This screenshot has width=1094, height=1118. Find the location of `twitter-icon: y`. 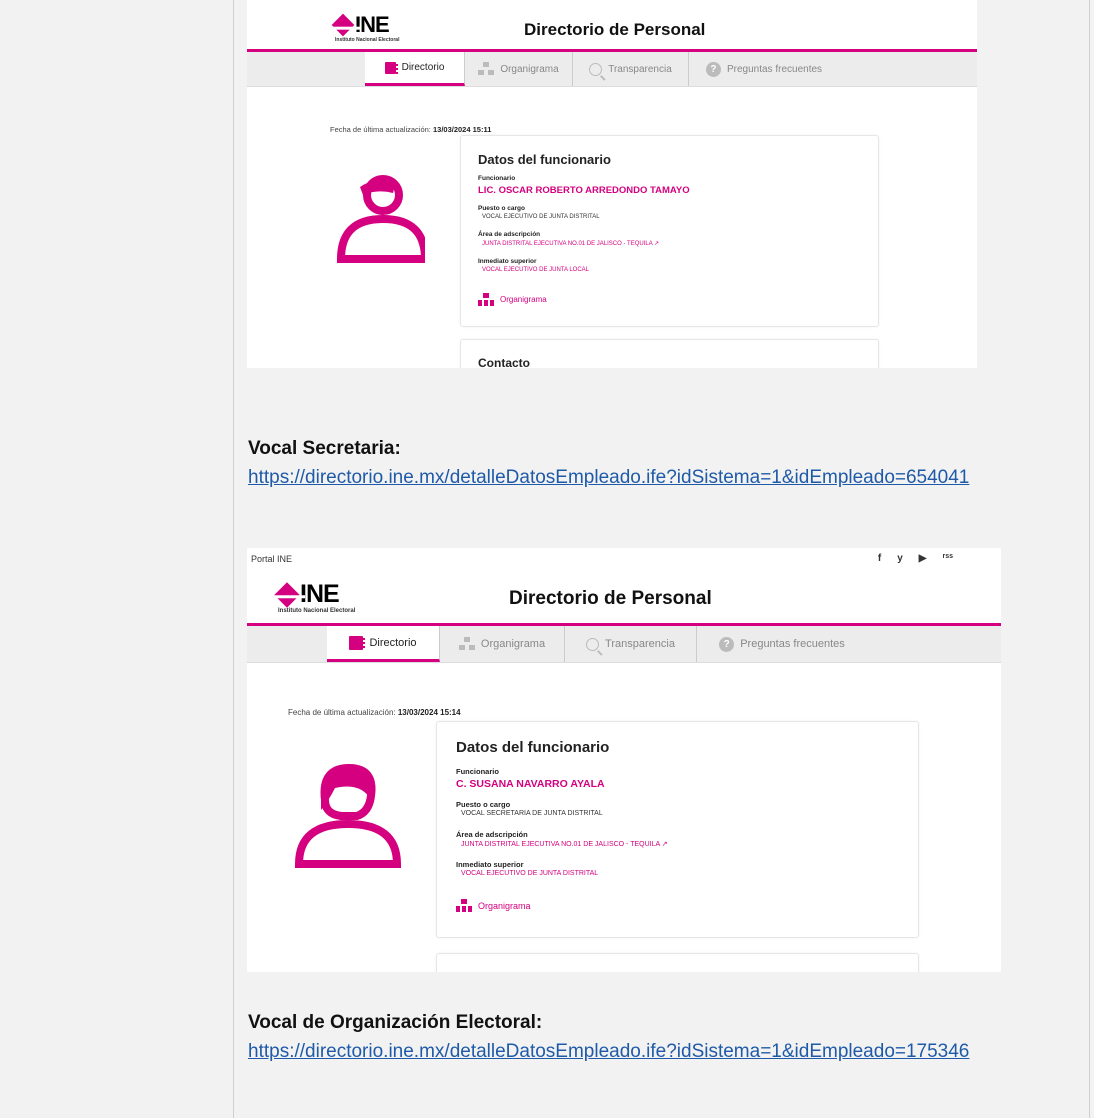

twitter-icon: y is located at coordinates (900, 558).